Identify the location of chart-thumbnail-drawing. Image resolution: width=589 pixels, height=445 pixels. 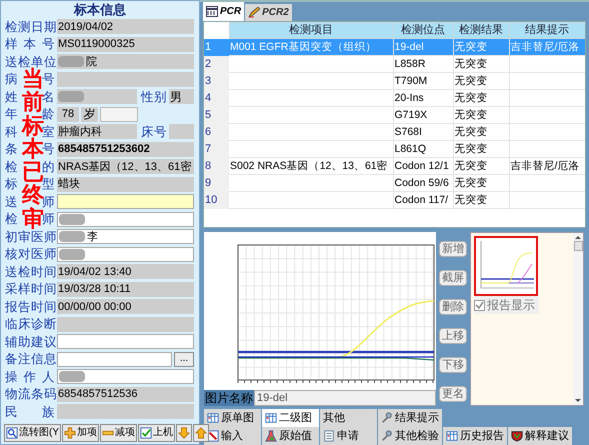
(506, 266).